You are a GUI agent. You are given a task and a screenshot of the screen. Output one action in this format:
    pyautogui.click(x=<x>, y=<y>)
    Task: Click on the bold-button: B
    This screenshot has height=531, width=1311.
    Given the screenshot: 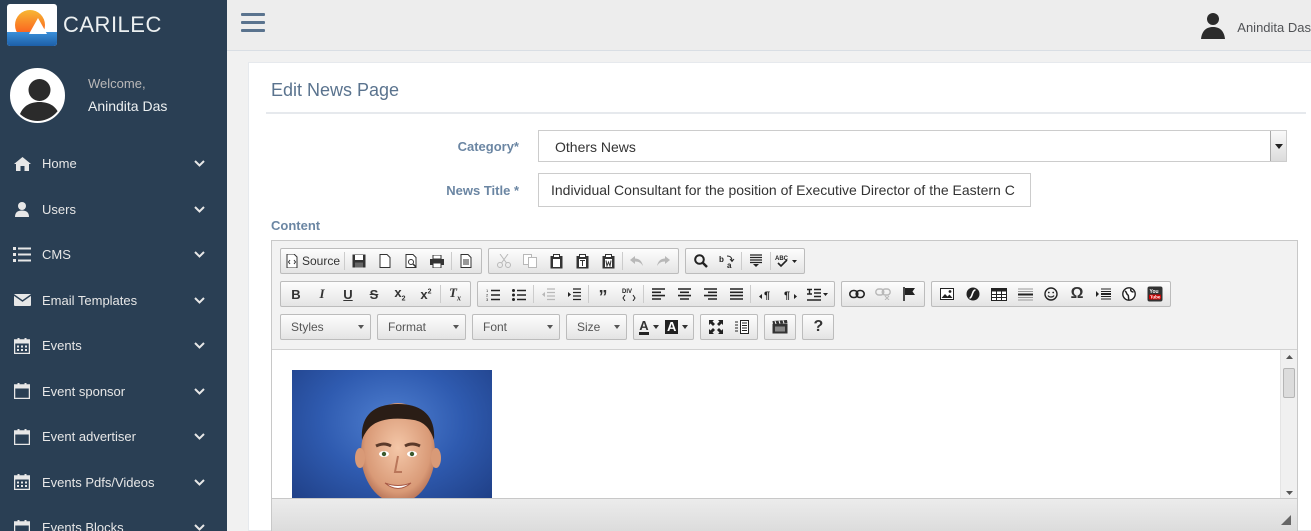 What is the action you would take?
    pyautogui.click(x=296, y=294)
    